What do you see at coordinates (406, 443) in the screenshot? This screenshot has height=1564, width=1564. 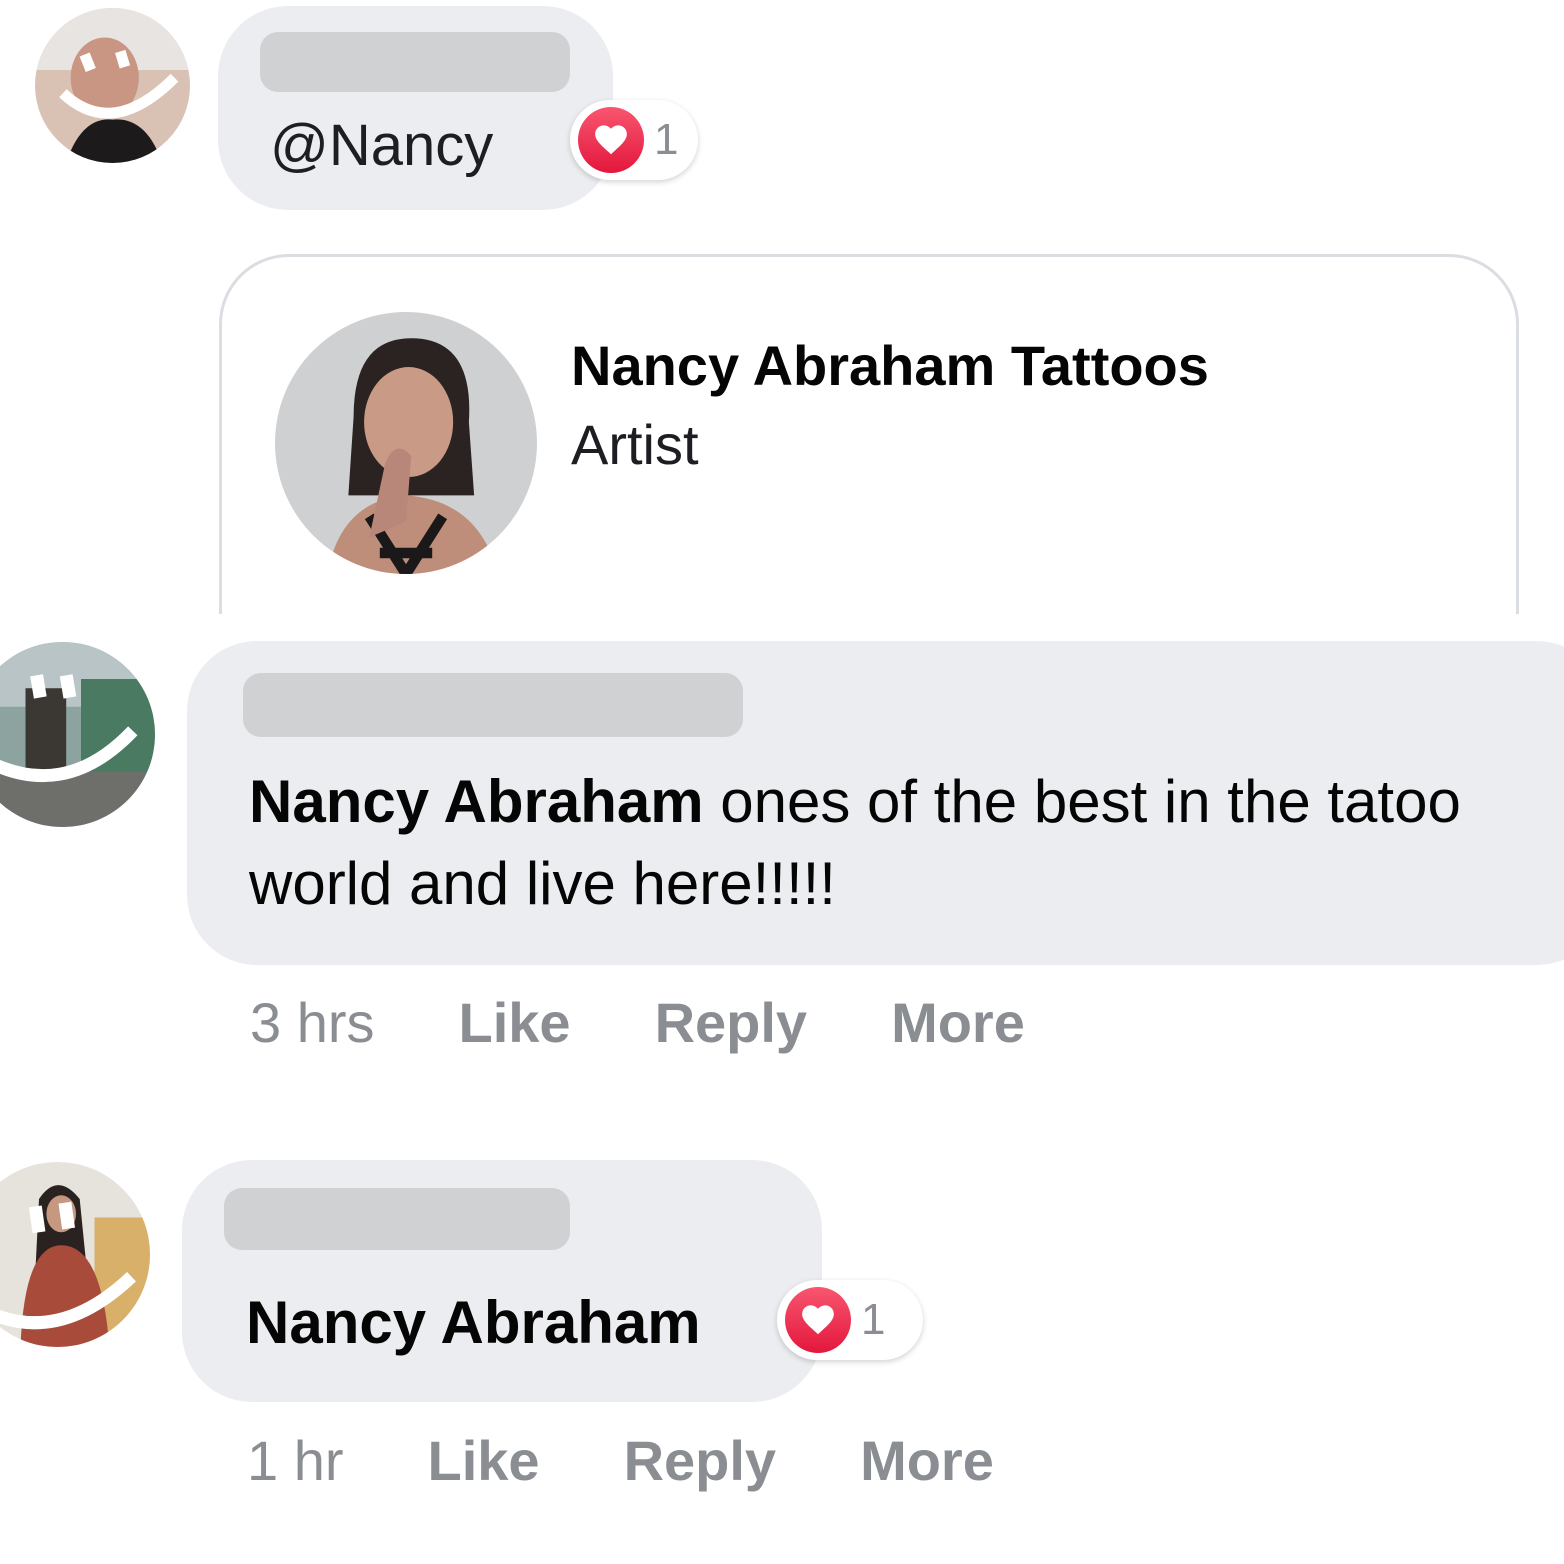 I see `page-profile-picture` at bounding box center [406, 443].